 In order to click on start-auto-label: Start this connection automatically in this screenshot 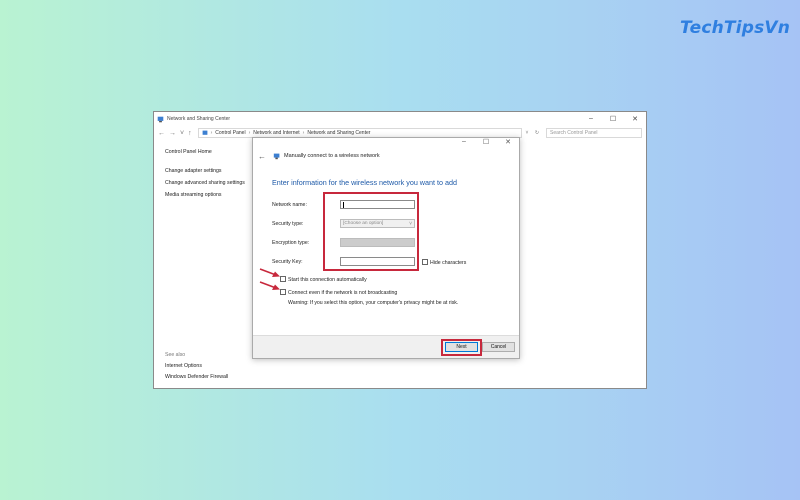, I will do `click(327, 280)`.